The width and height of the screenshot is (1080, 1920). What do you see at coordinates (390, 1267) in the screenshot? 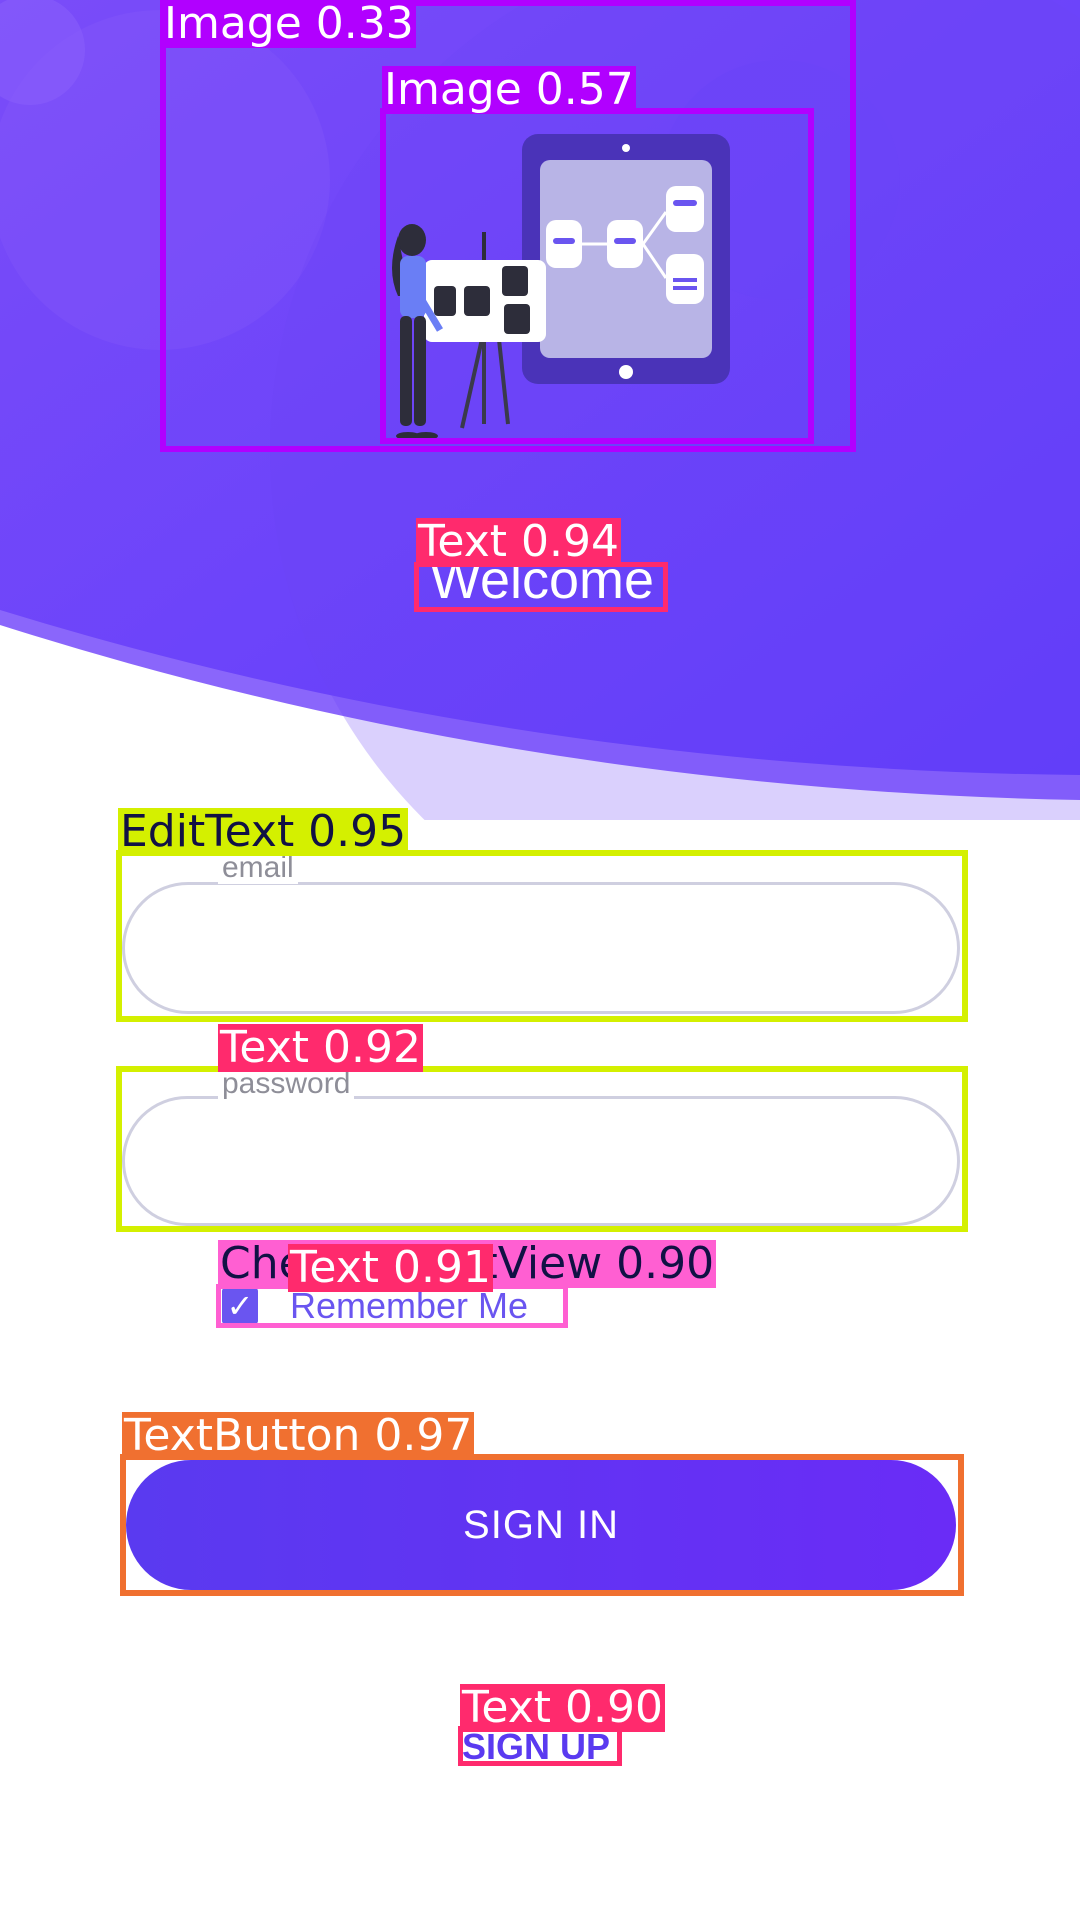
I see `detection-label-remember-text: Text 0.91` at bounding box center [390, 1267].